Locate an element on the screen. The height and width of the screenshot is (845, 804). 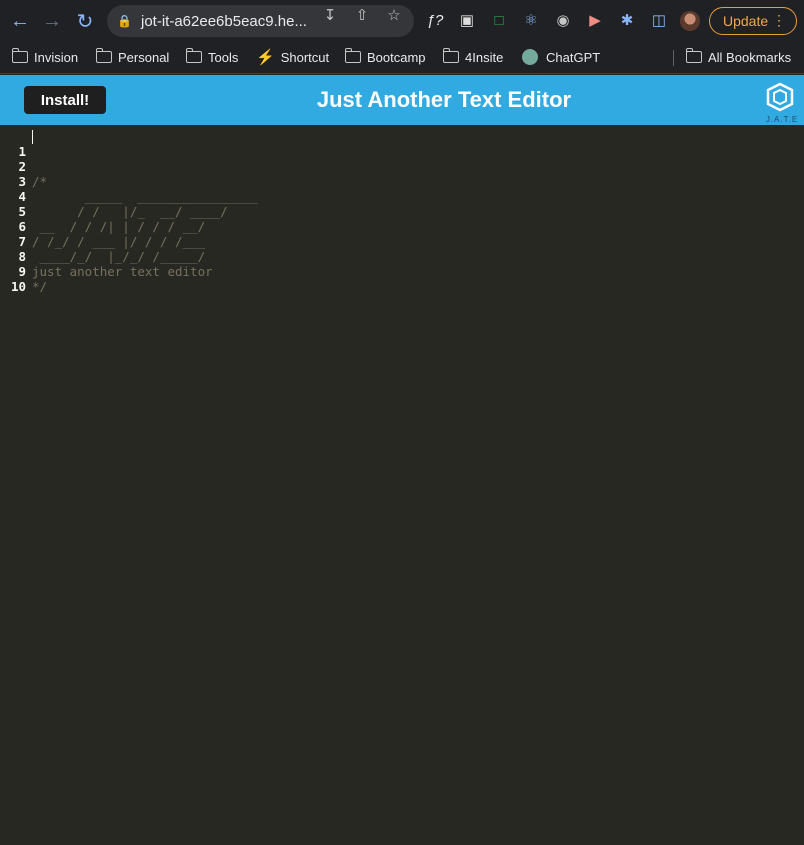
bookmark-4insite: 4Insite is located at coordinates (473, 57).